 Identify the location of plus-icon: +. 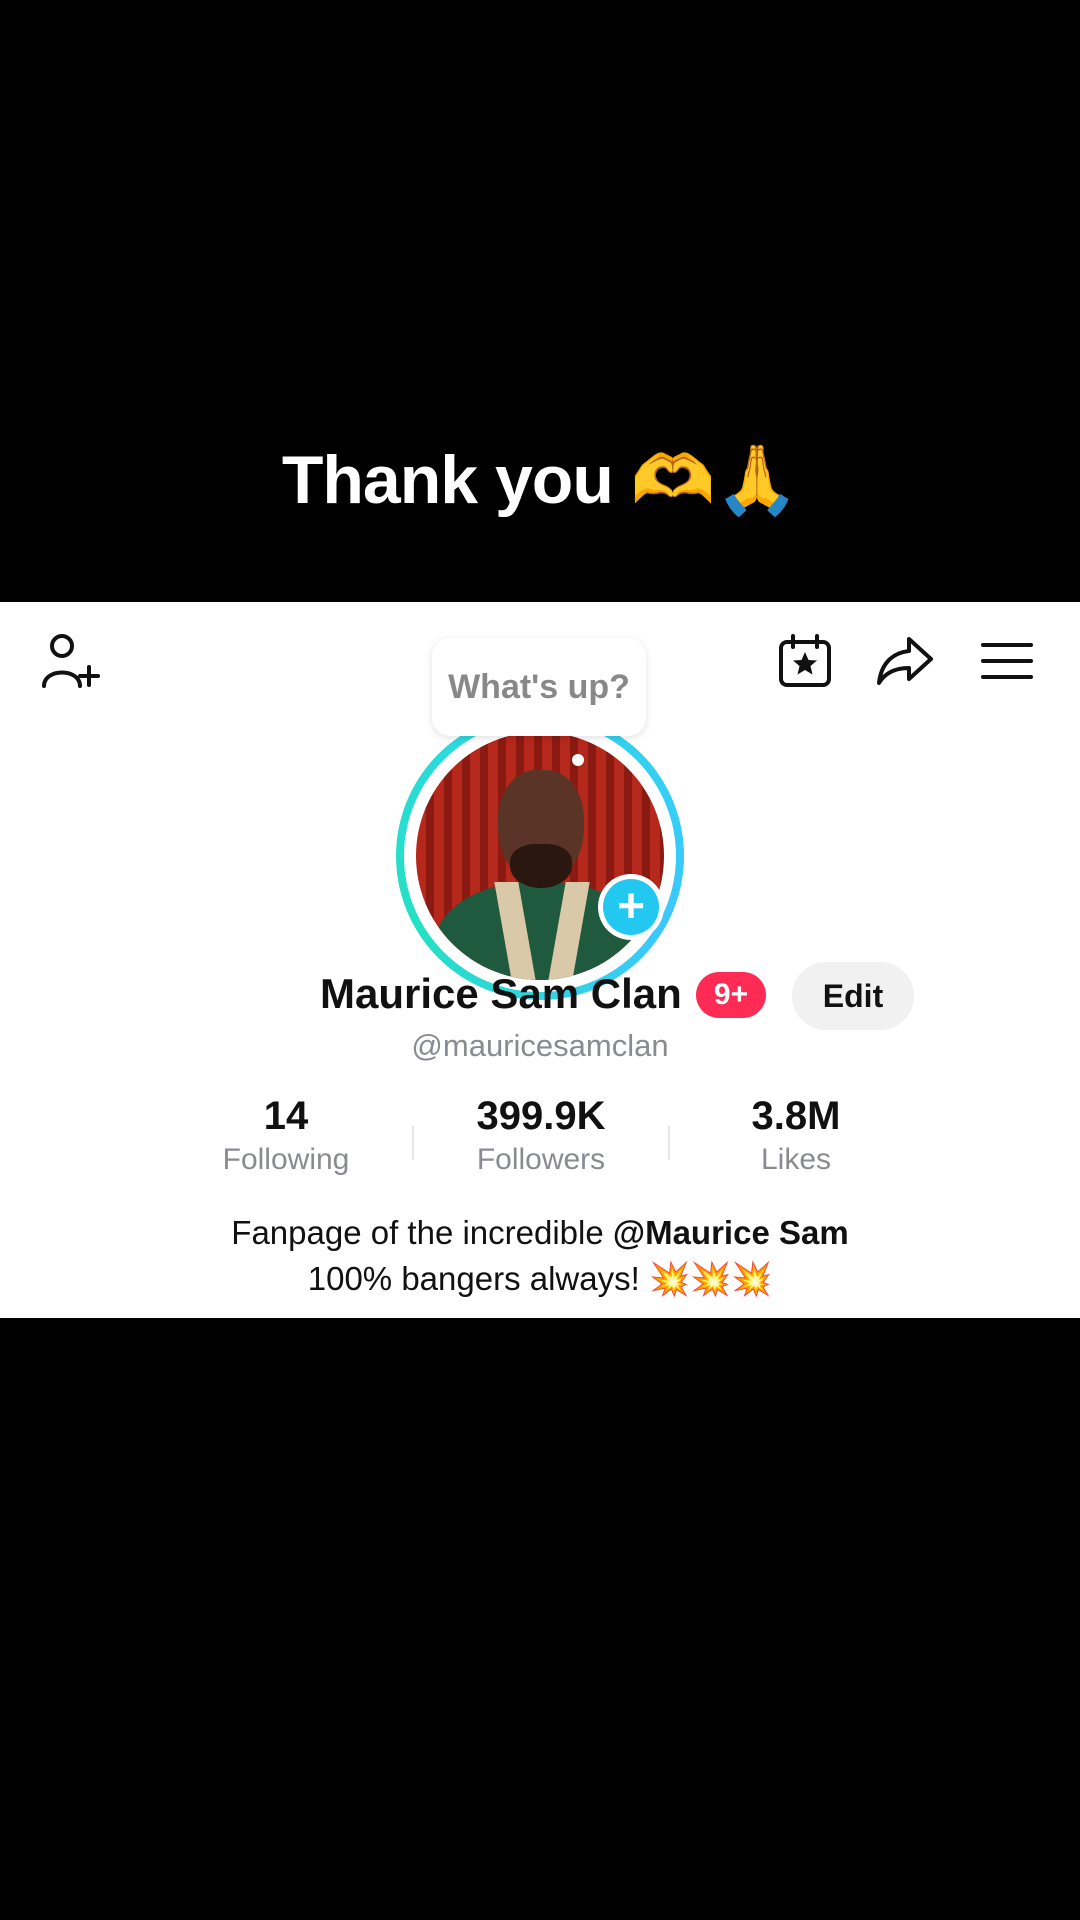
(631, 907).